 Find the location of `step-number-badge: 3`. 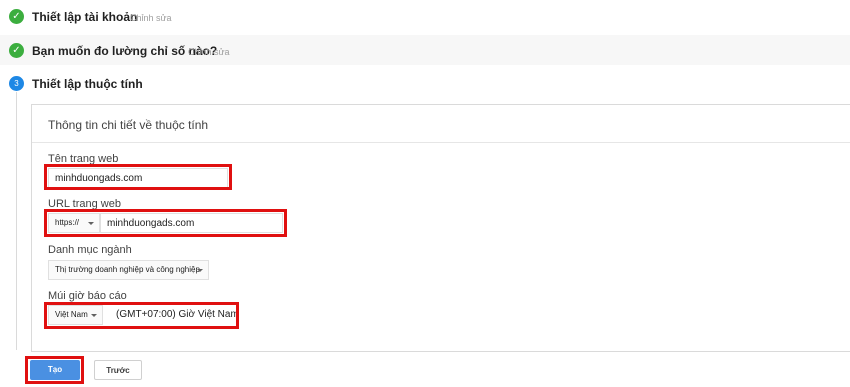

step-number-badge: 3 is located at coordinates (16, 83).